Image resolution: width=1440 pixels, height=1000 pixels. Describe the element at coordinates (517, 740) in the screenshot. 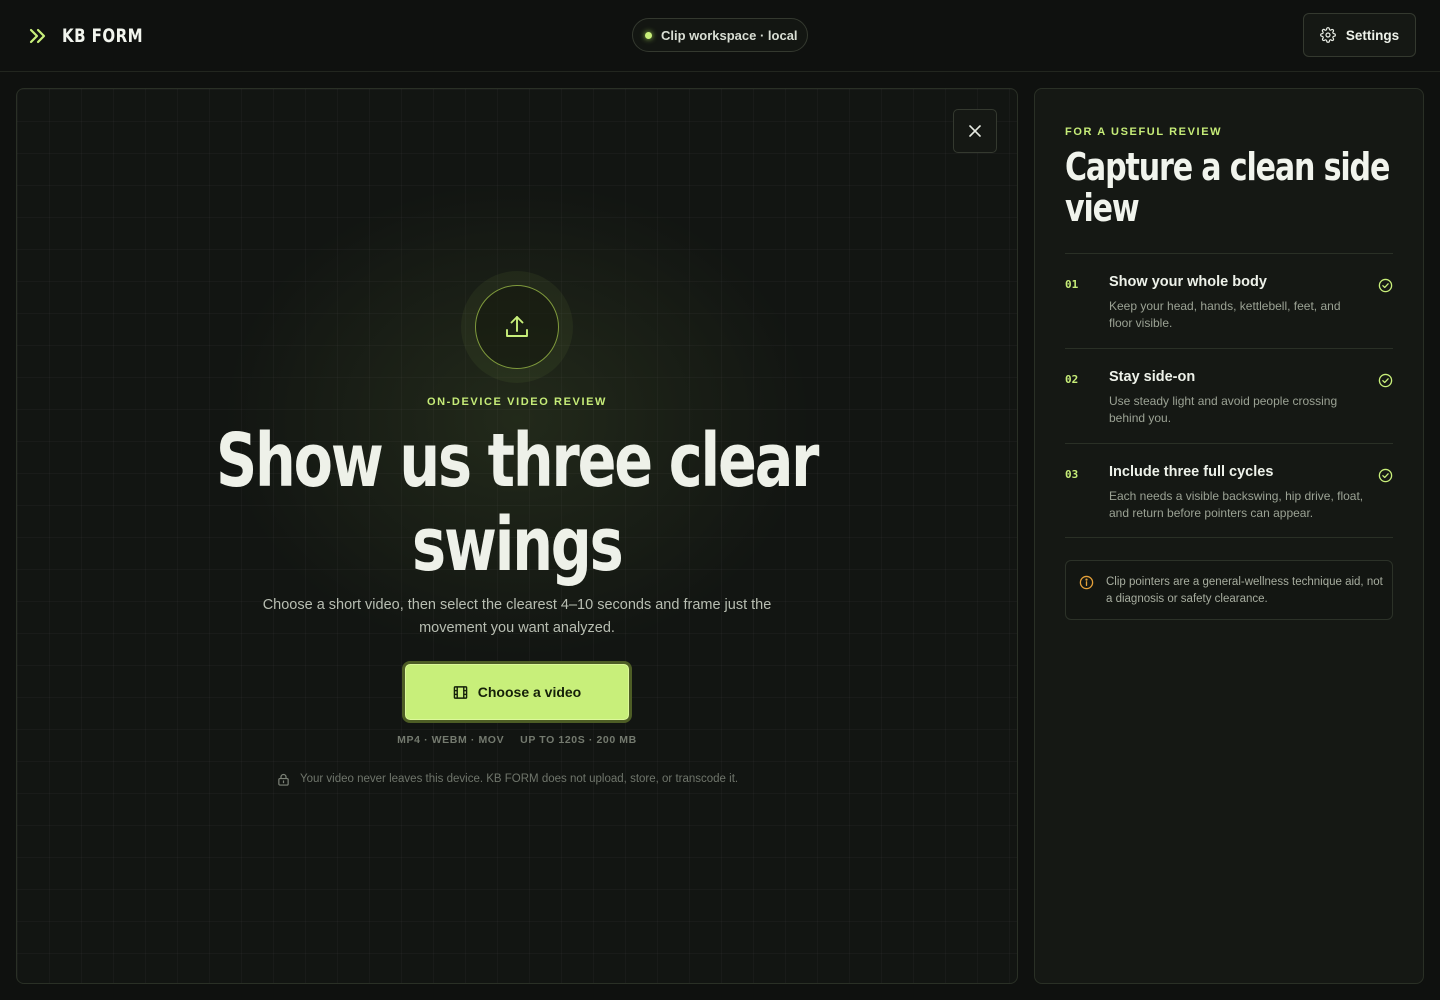

I see `upload-constraints: MP4 · WEBM · MOV UP TO 120S · 200 MB` at that location.